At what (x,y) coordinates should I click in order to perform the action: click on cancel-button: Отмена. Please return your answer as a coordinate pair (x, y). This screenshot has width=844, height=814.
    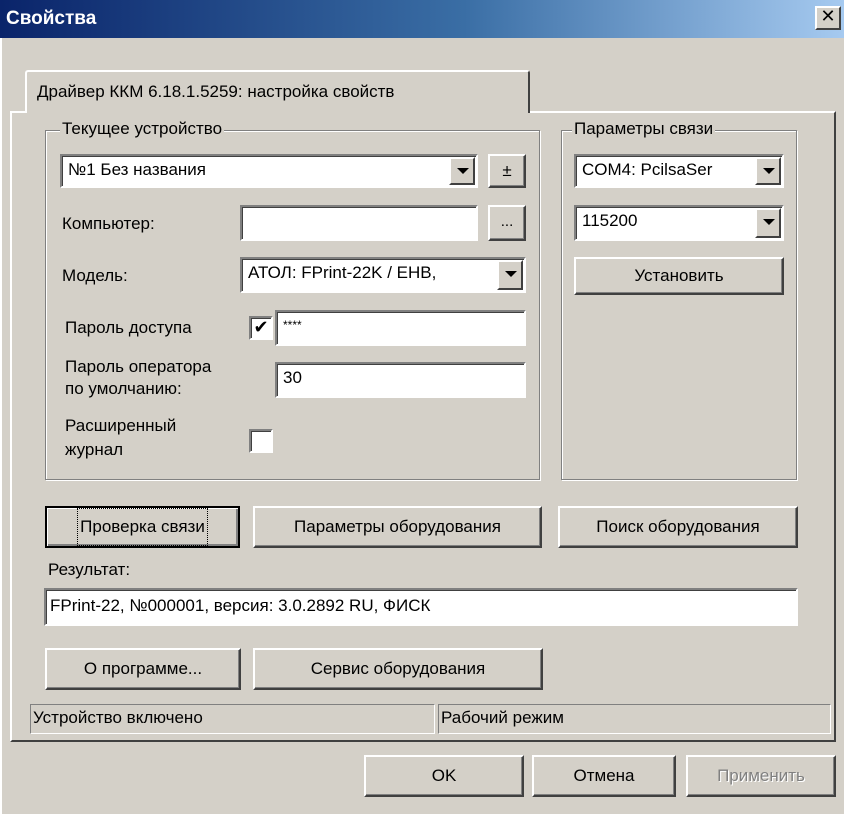
    Looking at the image, I should click on (604, 776).